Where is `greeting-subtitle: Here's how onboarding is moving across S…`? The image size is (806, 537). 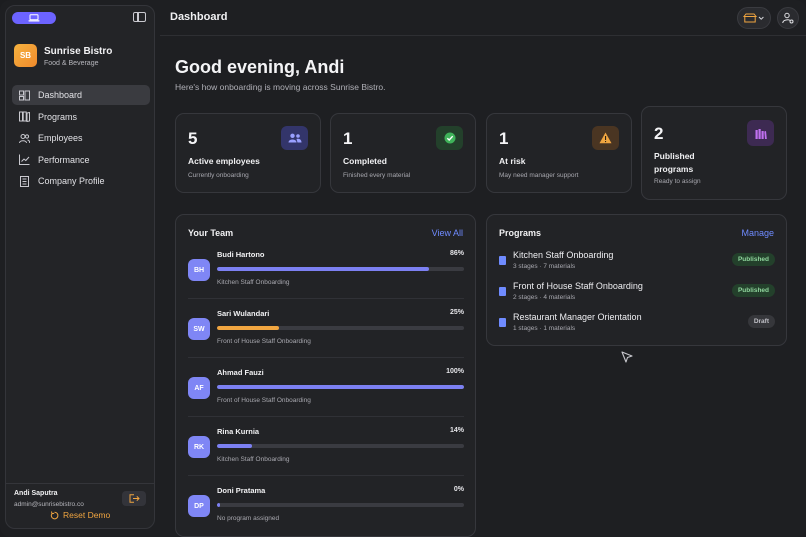
greeting-subtitle: Here's how onboarding is moving across S… is located at coordinates (280, 87).